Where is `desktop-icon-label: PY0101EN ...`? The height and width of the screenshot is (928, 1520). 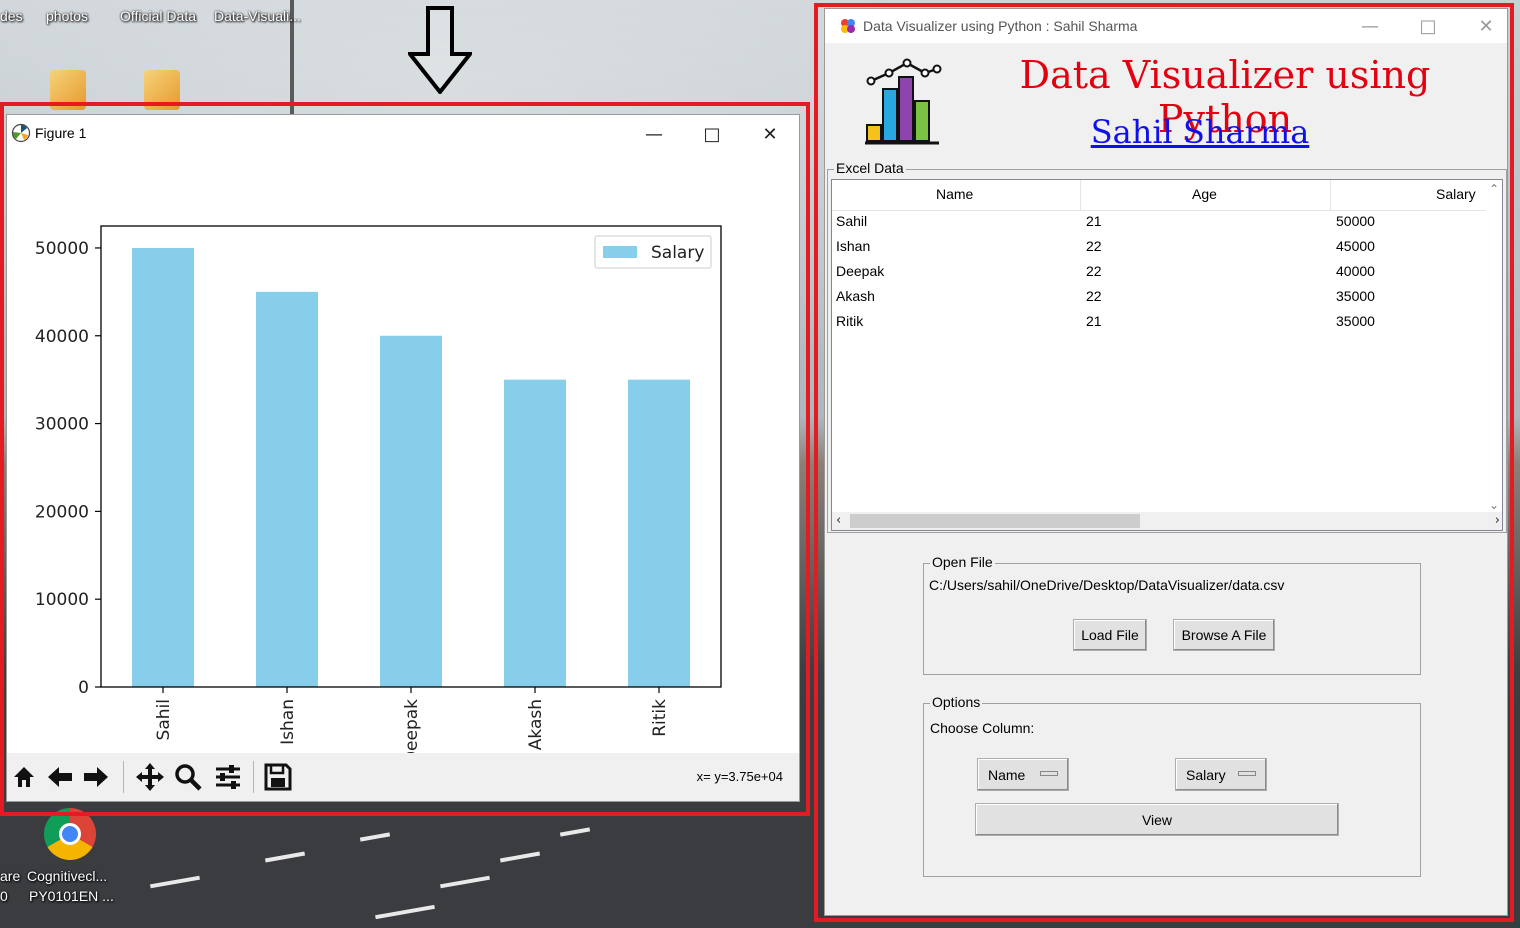
desktop-icon-label: PY0101EN ... is located at coordinates (71, 896).